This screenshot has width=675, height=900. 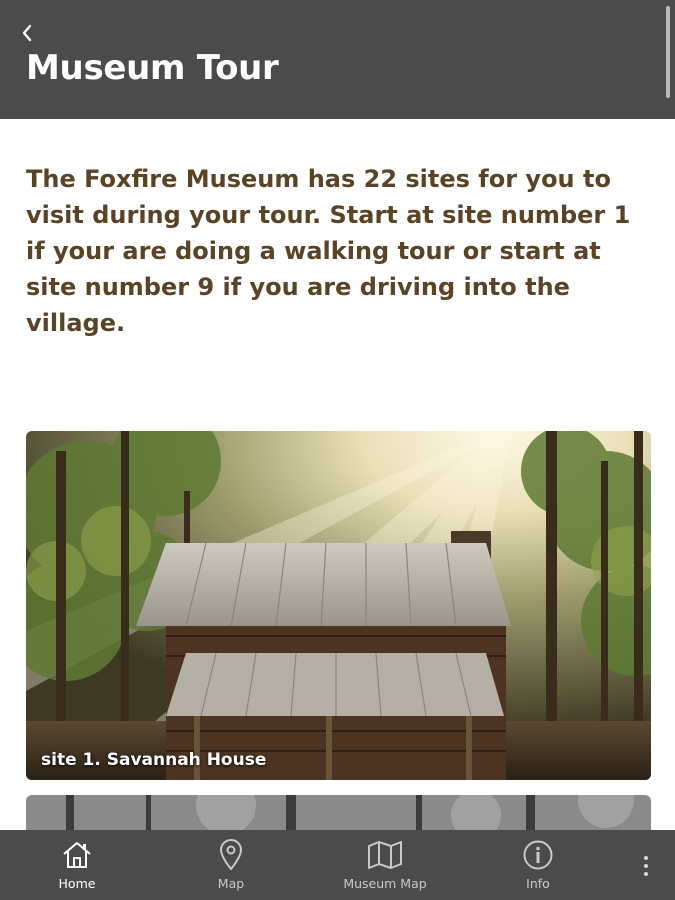 I want to click on nav-map-label: Map, so click(x=231, y=883).